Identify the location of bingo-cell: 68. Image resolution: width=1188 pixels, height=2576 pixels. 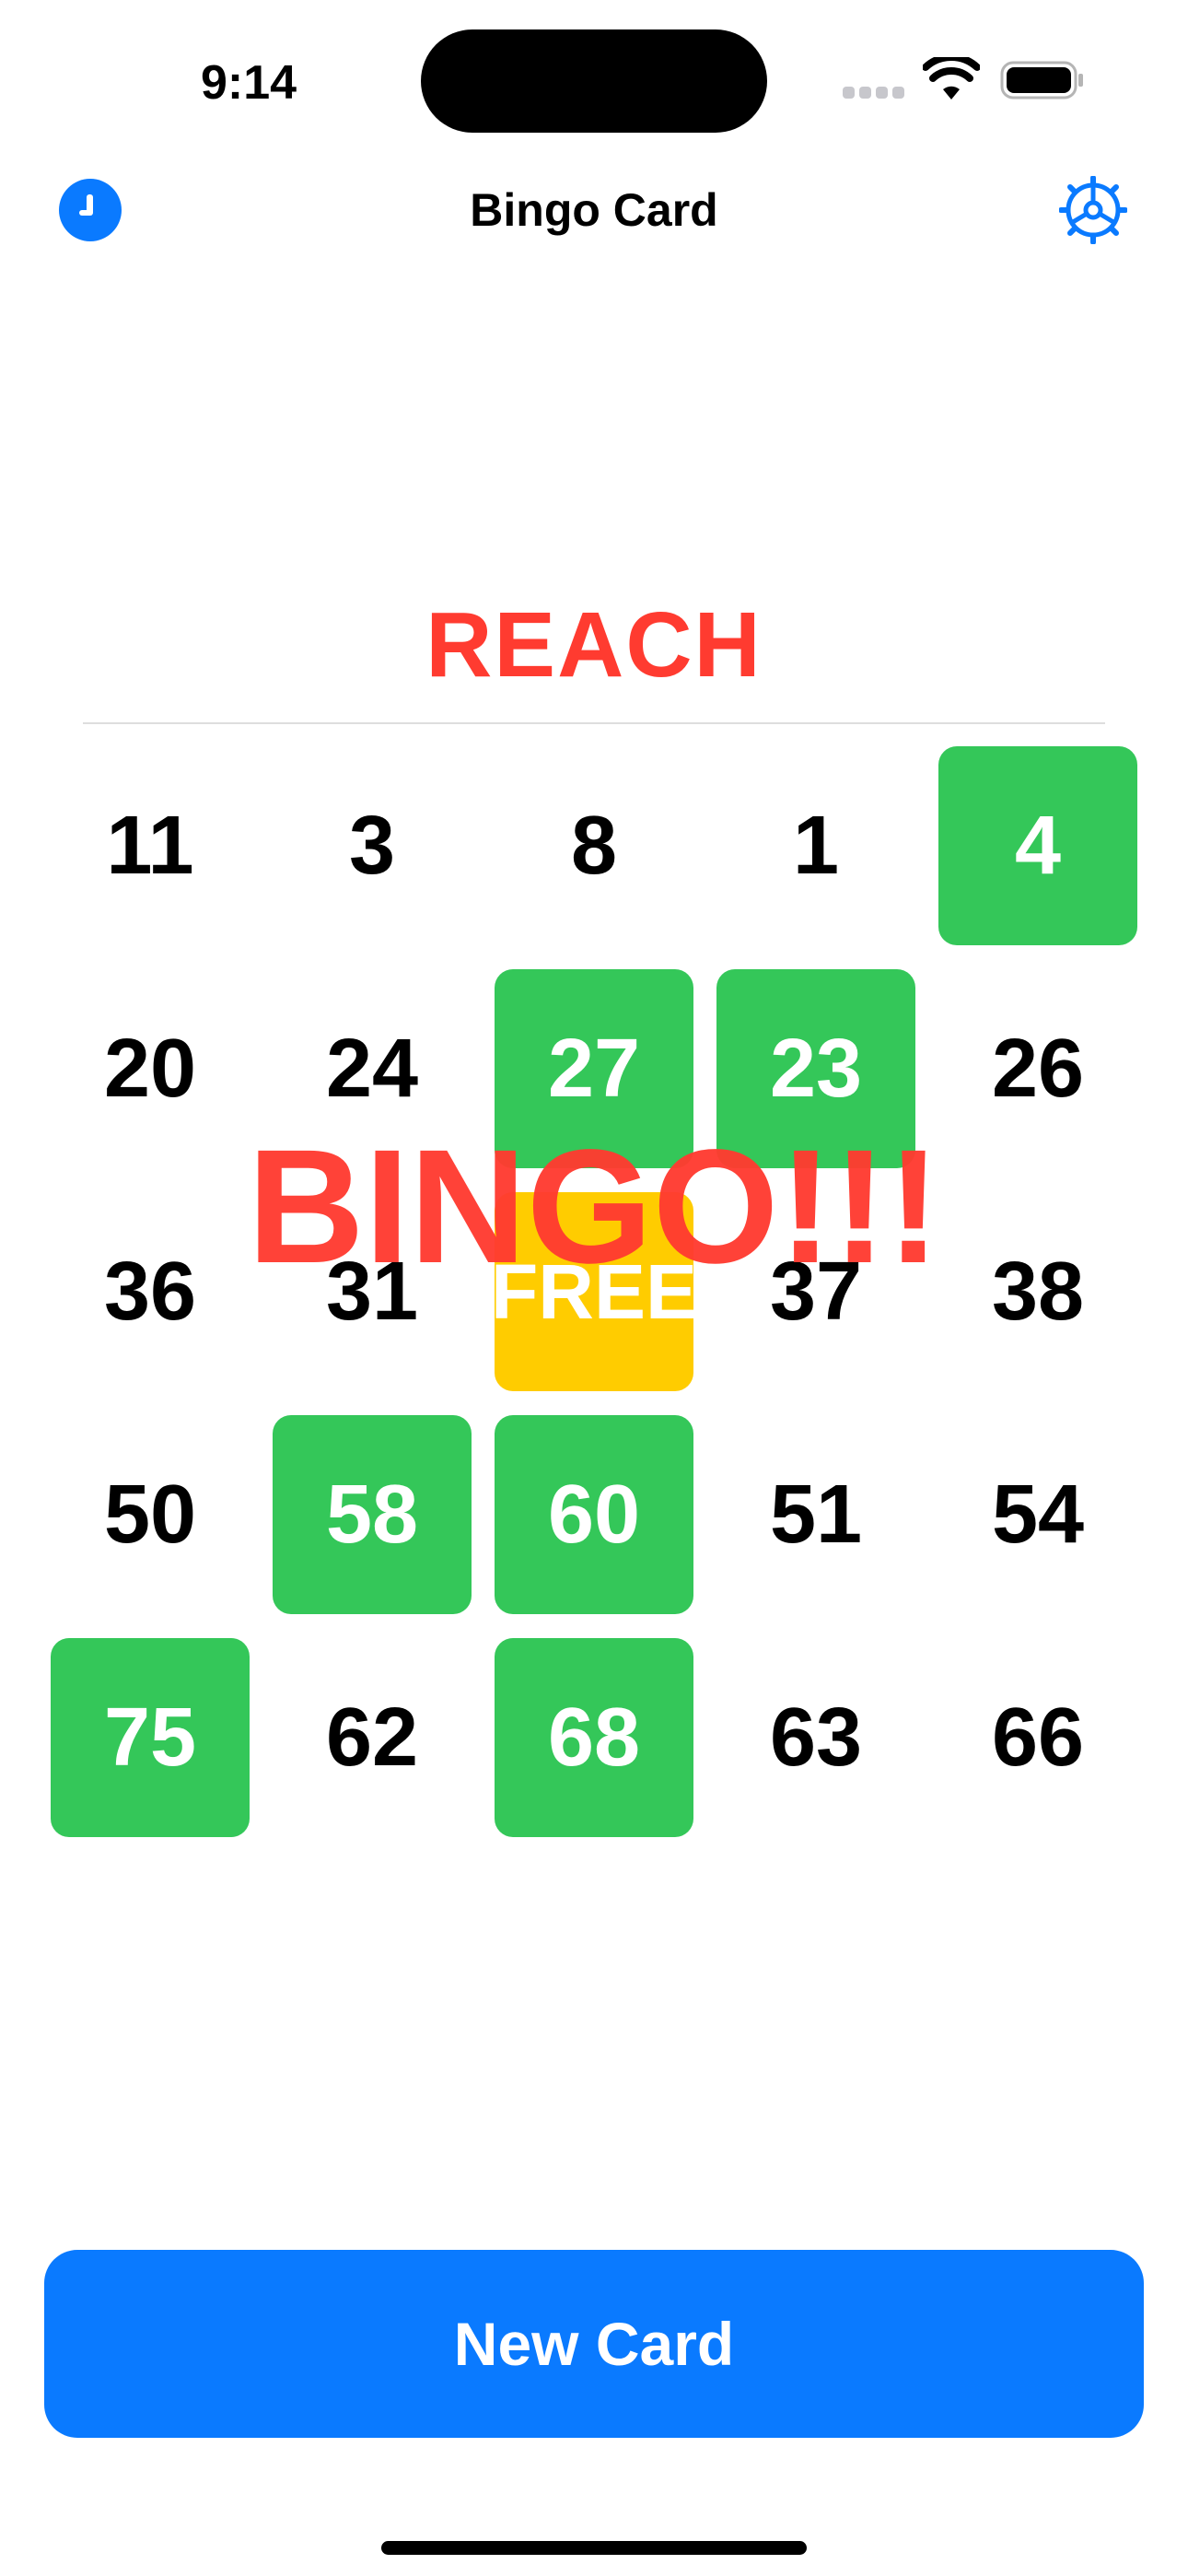
(594, 1737).